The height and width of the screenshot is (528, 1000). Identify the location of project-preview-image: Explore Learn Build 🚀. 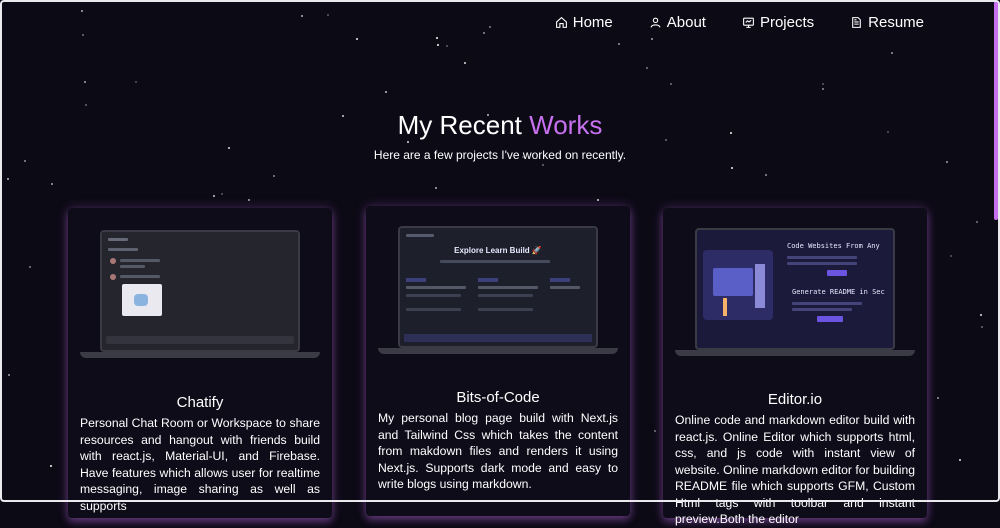
(498, 290).